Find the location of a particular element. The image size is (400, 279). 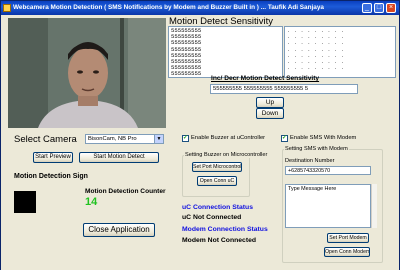

set-port-modem-button: Set Port Modem is located at coordinates (348, 238).